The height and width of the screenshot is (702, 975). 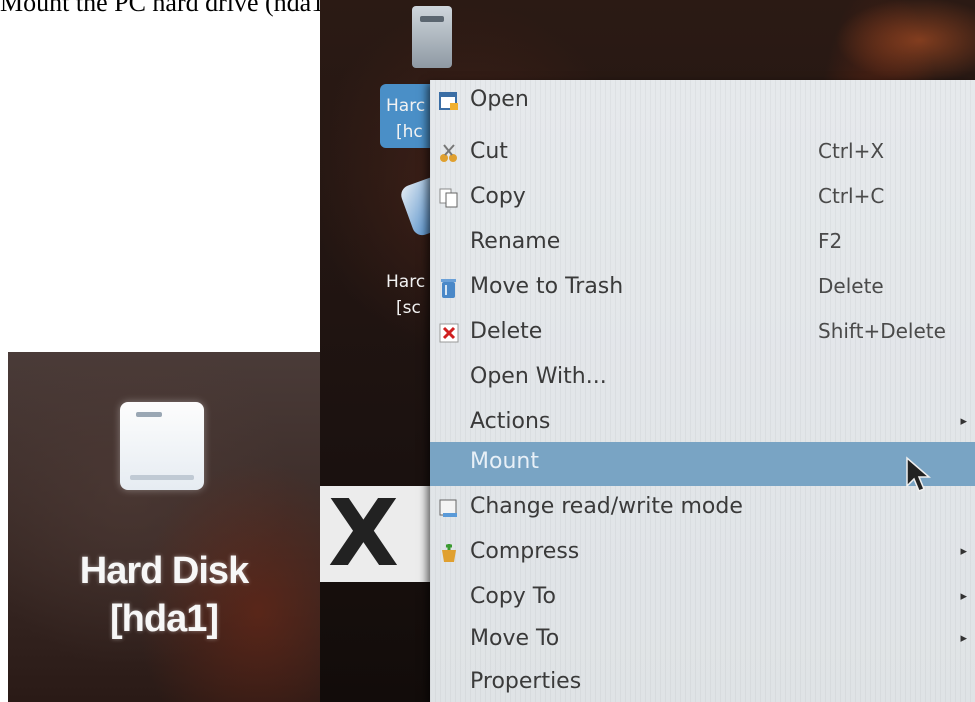 I want to click on desktop-icon-label: [hc, so click(x=409, y=132).